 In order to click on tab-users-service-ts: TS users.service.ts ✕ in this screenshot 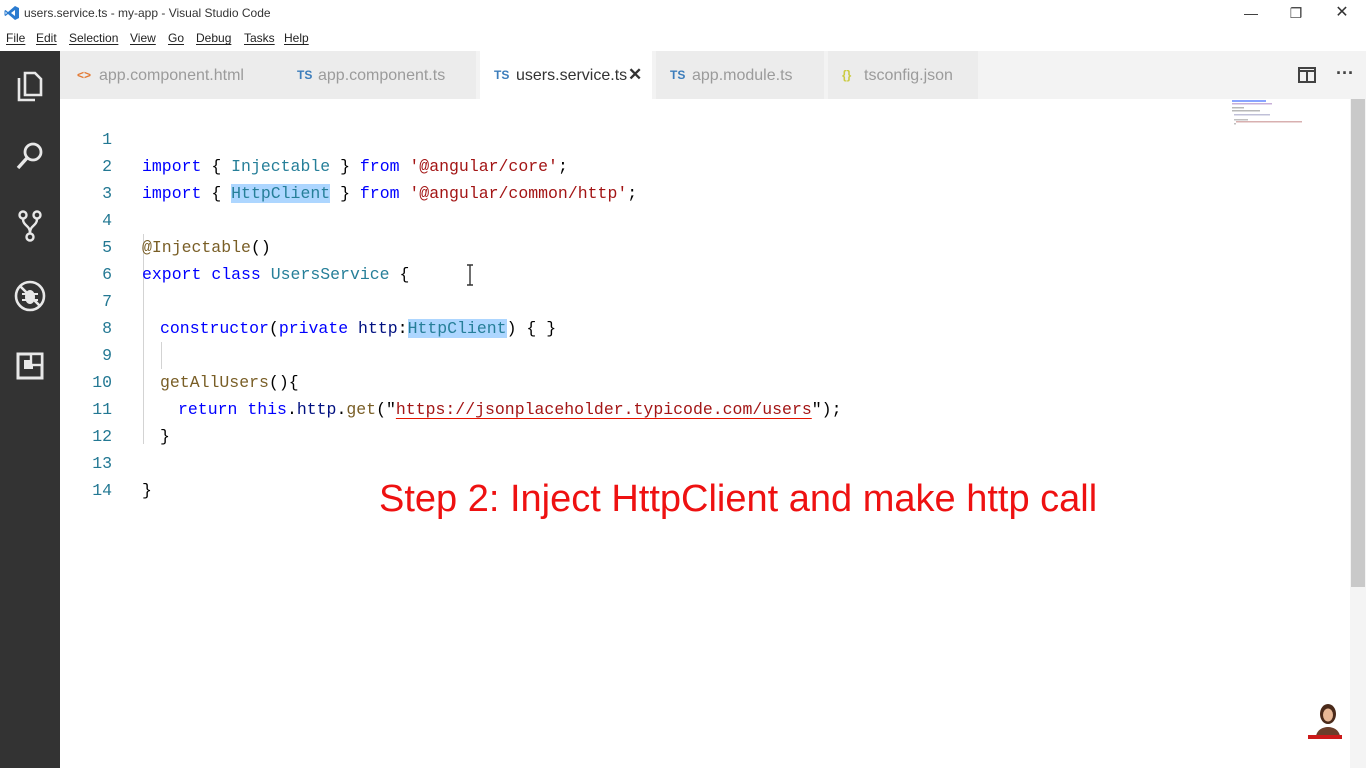, I will do `click(566, 75)`.